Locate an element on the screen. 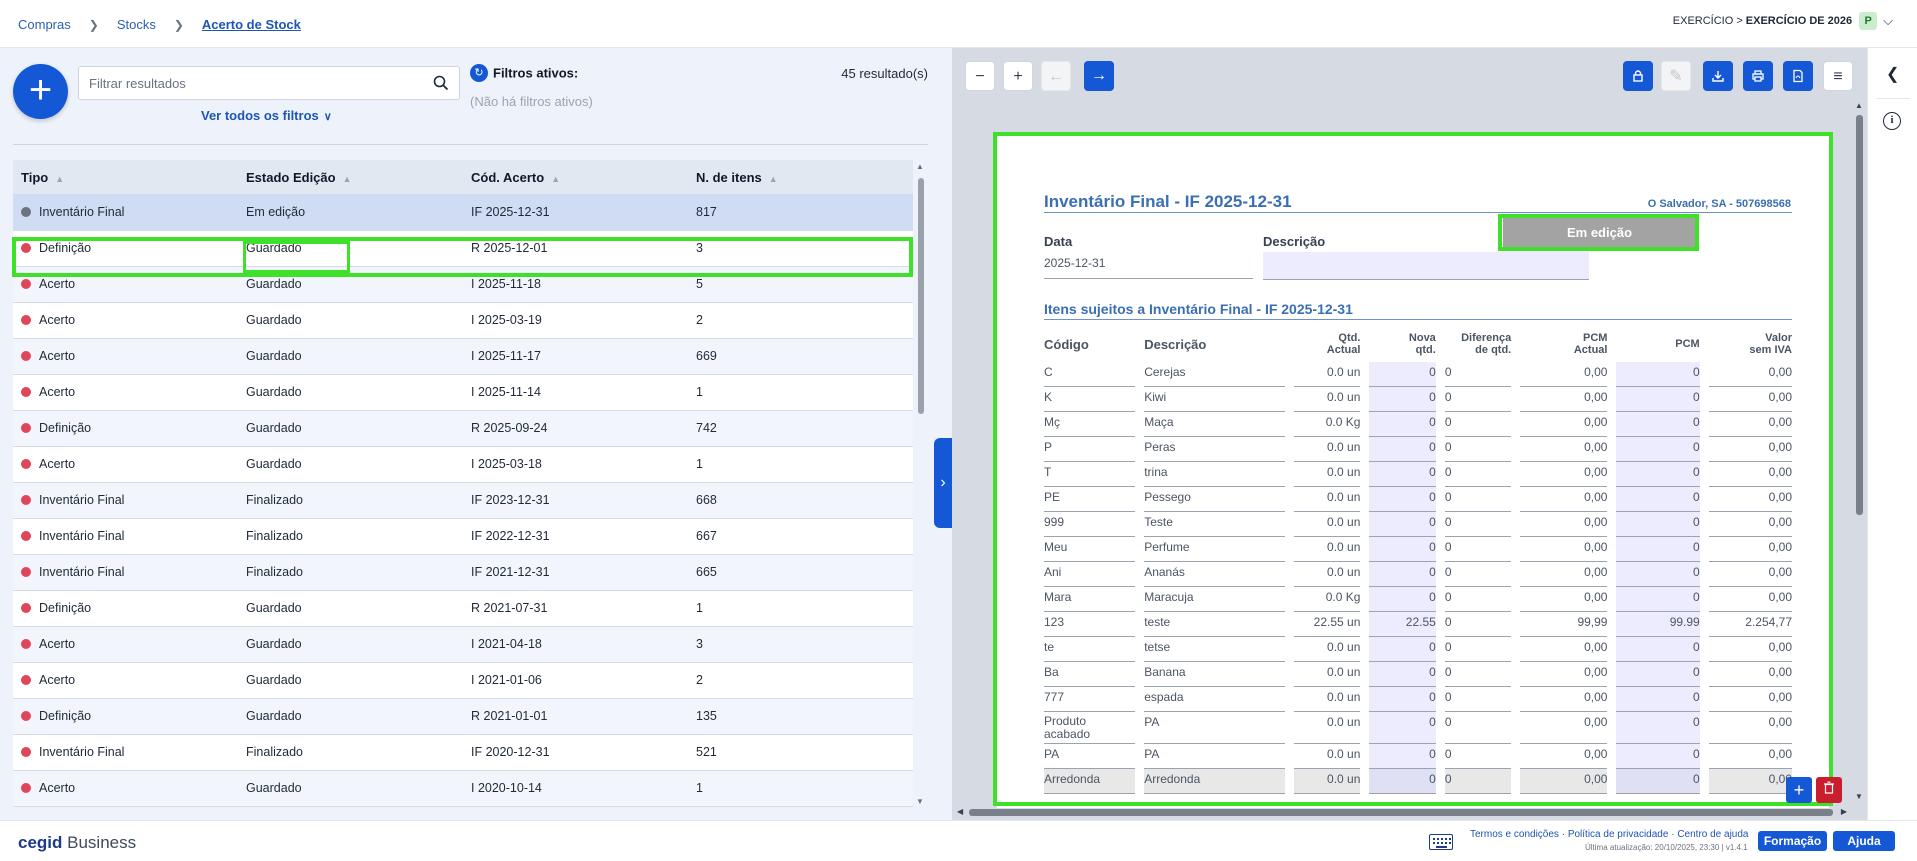 The height and width of the screenshot is (861, 1917). table-row: Acerto Guardado I 2021-01-06 2 is located at coordinates (463, 680).